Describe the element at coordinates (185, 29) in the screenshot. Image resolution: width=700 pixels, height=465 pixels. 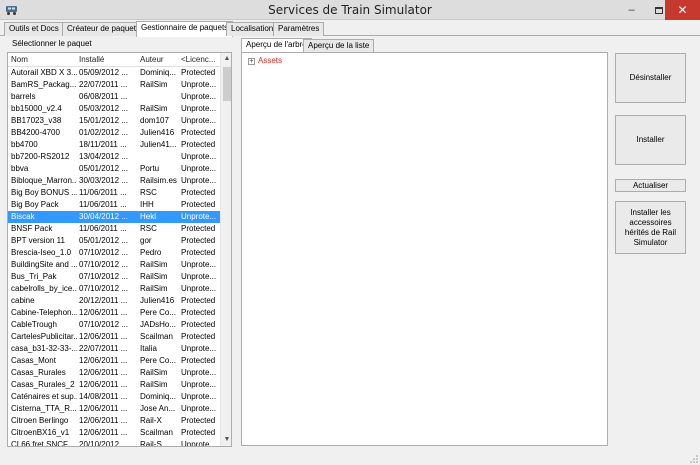
I see `tab-gestionnaire-de-paquets: Gestionnaire de paquets` at that location.